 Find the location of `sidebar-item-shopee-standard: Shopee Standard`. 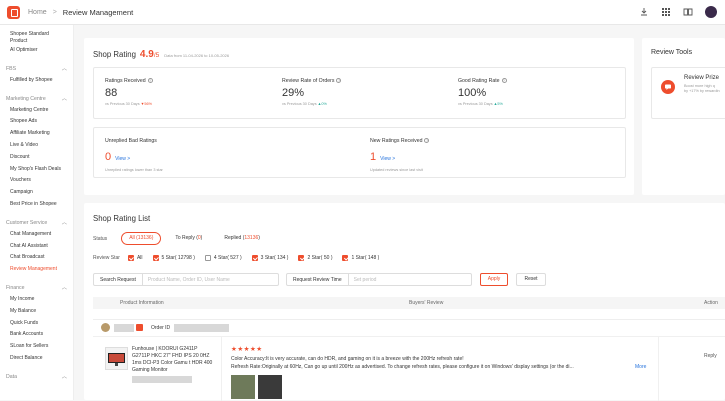

sidebar-item-shopee-standard: Shopee Standard is located at coordinates (36, 34).